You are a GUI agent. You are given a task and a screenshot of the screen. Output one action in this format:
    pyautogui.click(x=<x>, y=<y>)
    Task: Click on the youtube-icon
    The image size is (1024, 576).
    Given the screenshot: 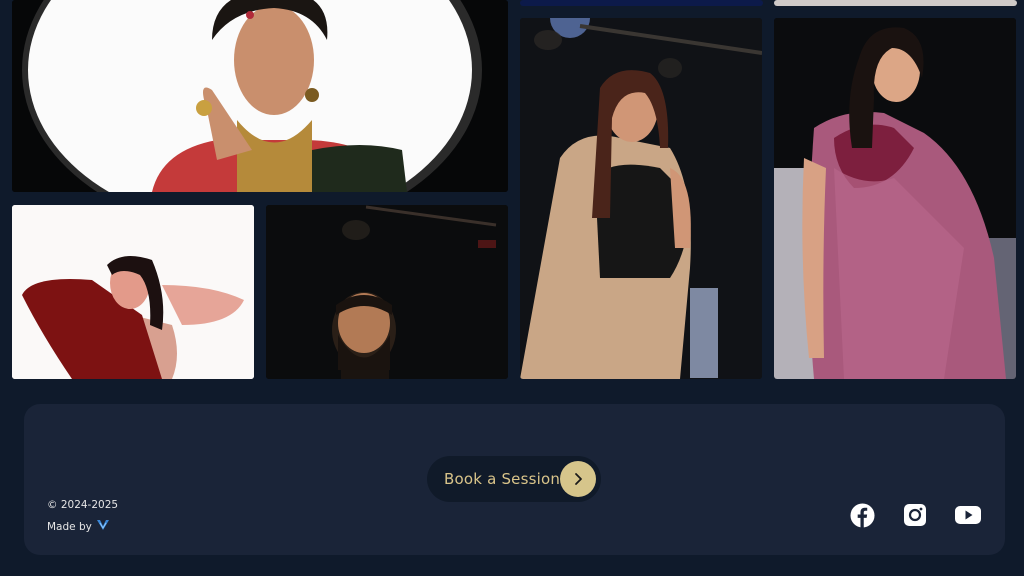 What is the action you would take?
    pyautogui.click(x=968, y=515)
    